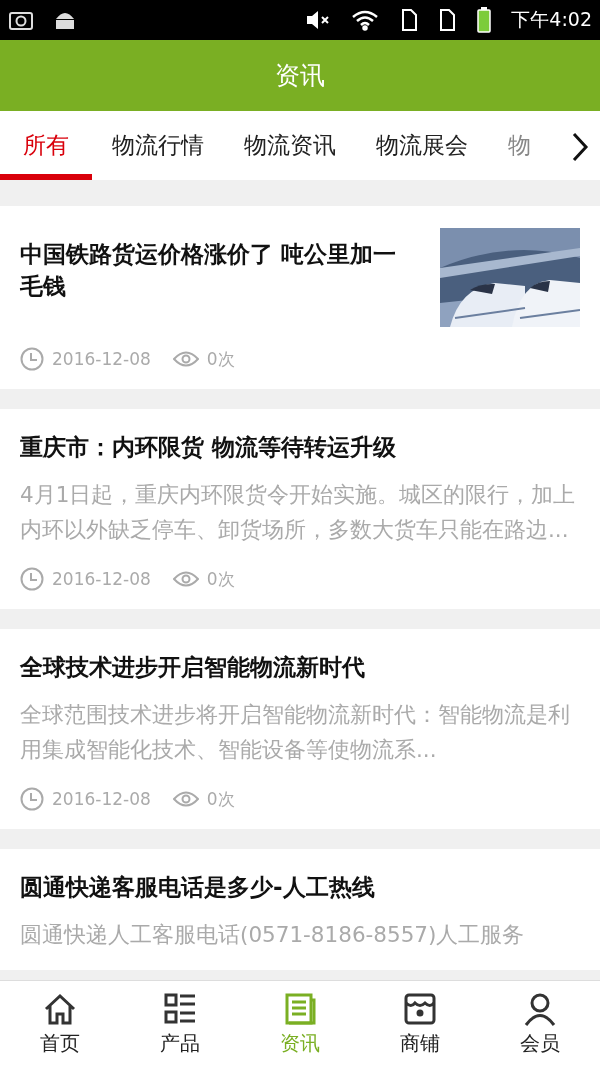 This screenshot has height=1067, width=600. Describe the element at coordinates (198, 887) in the screenshot. I see `article-title: 圆通快递客服电话是多少-人工热线` at that location.